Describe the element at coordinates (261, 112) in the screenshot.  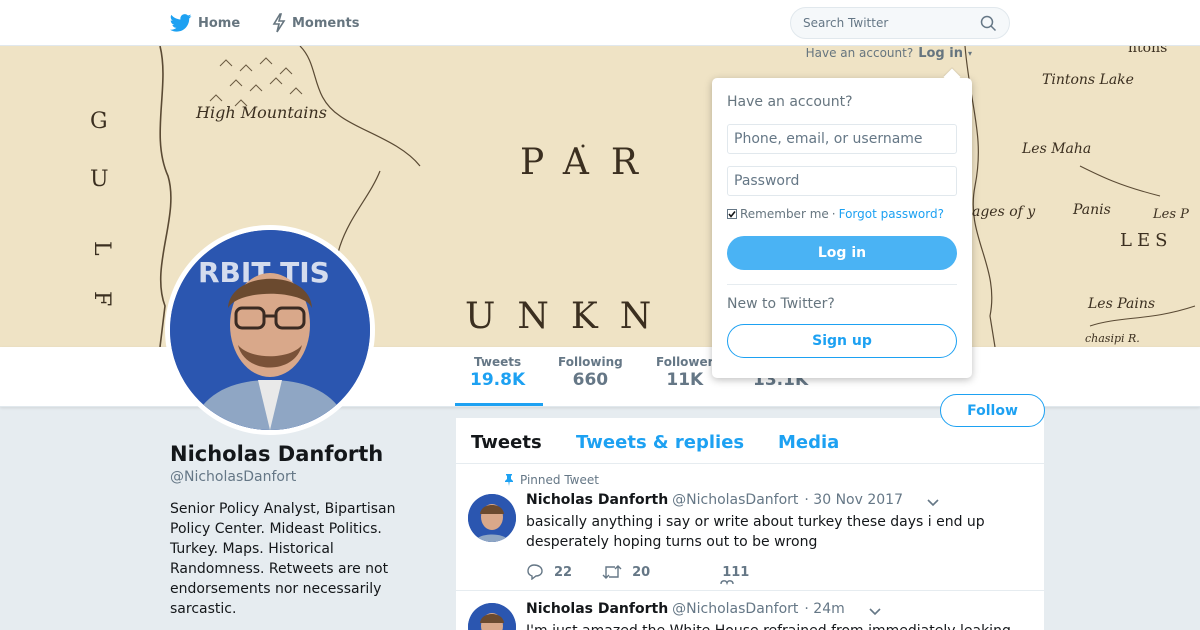
I see `banner-label-mountains: High Mountains` at that location.